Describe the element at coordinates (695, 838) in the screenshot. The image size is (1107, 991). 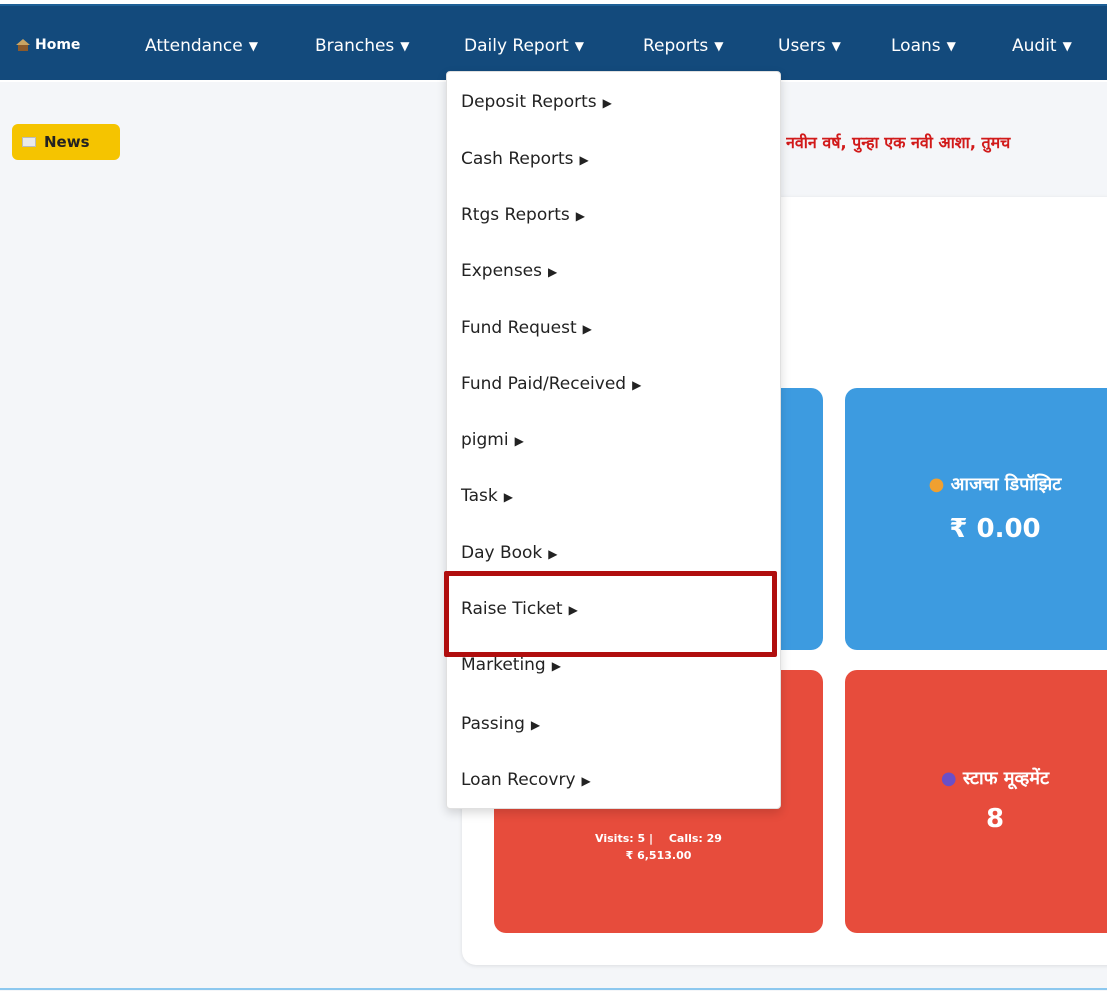
I see `calls-text: Calls: 29` at that location.